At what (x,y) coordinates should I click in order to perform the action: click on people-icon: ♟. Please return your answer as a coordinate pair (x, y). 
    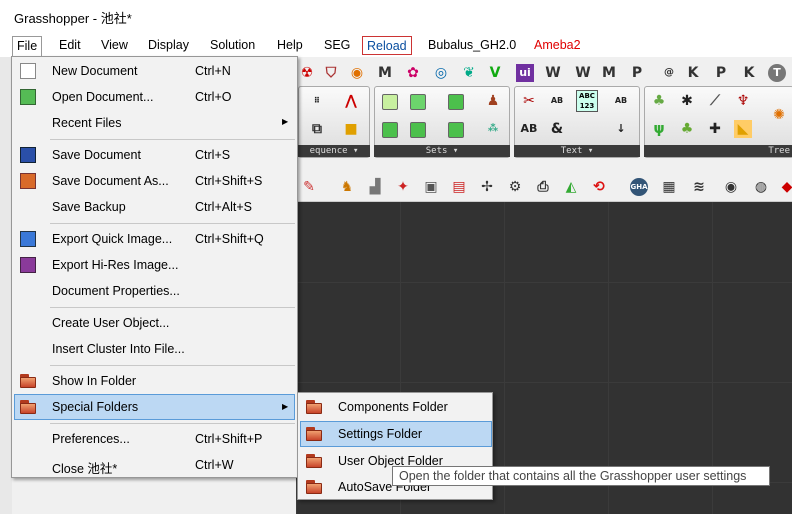
    Looking at the image, I should click on (493, 101).